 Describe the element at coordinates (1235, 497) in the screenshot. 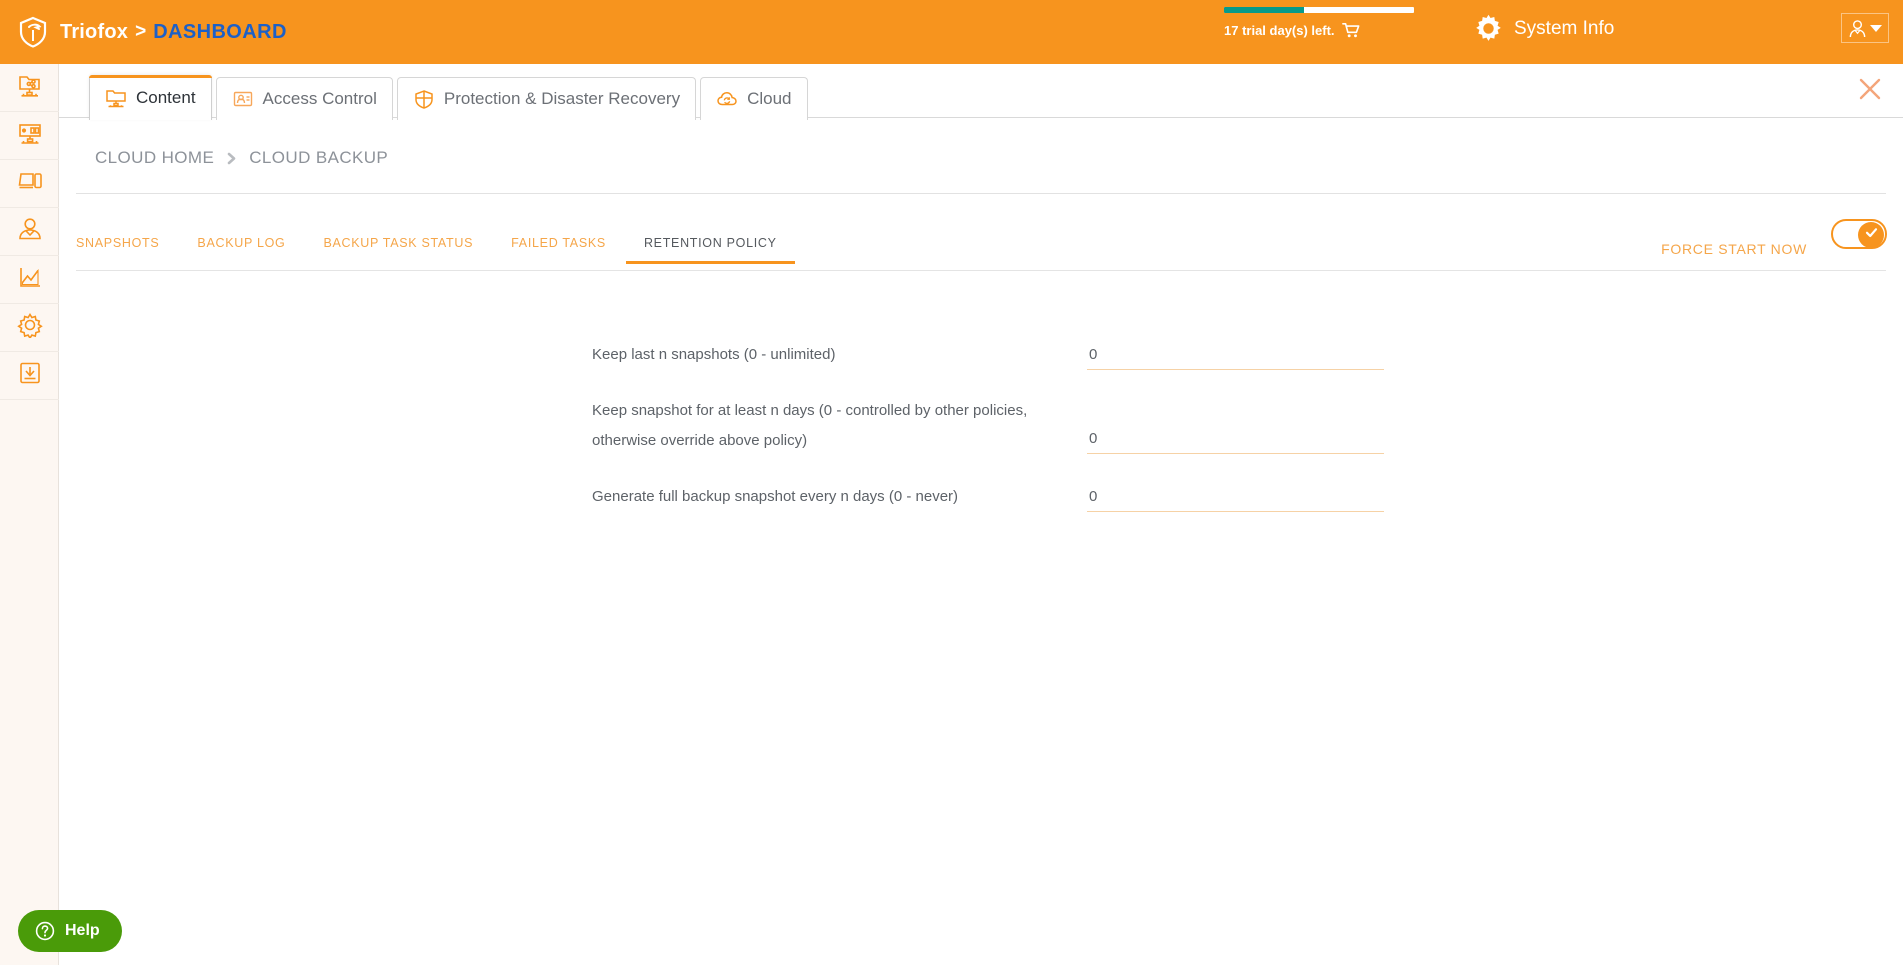

I see `generate-full-backup-days-input` at that location.